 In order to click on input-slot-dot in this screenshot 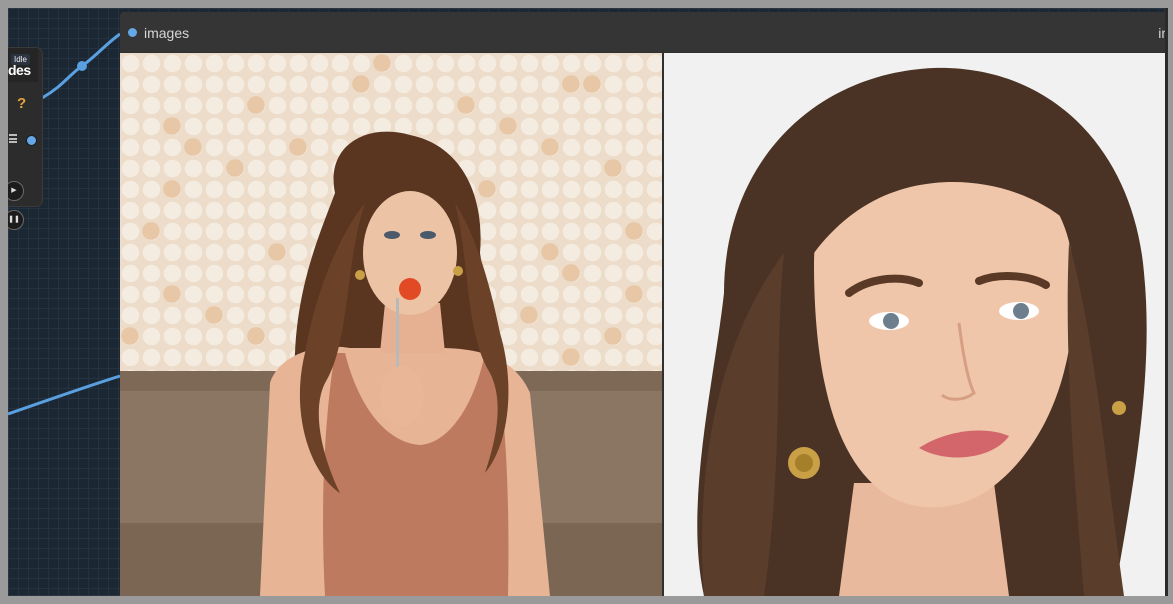, I will do `click(132, 32)`.